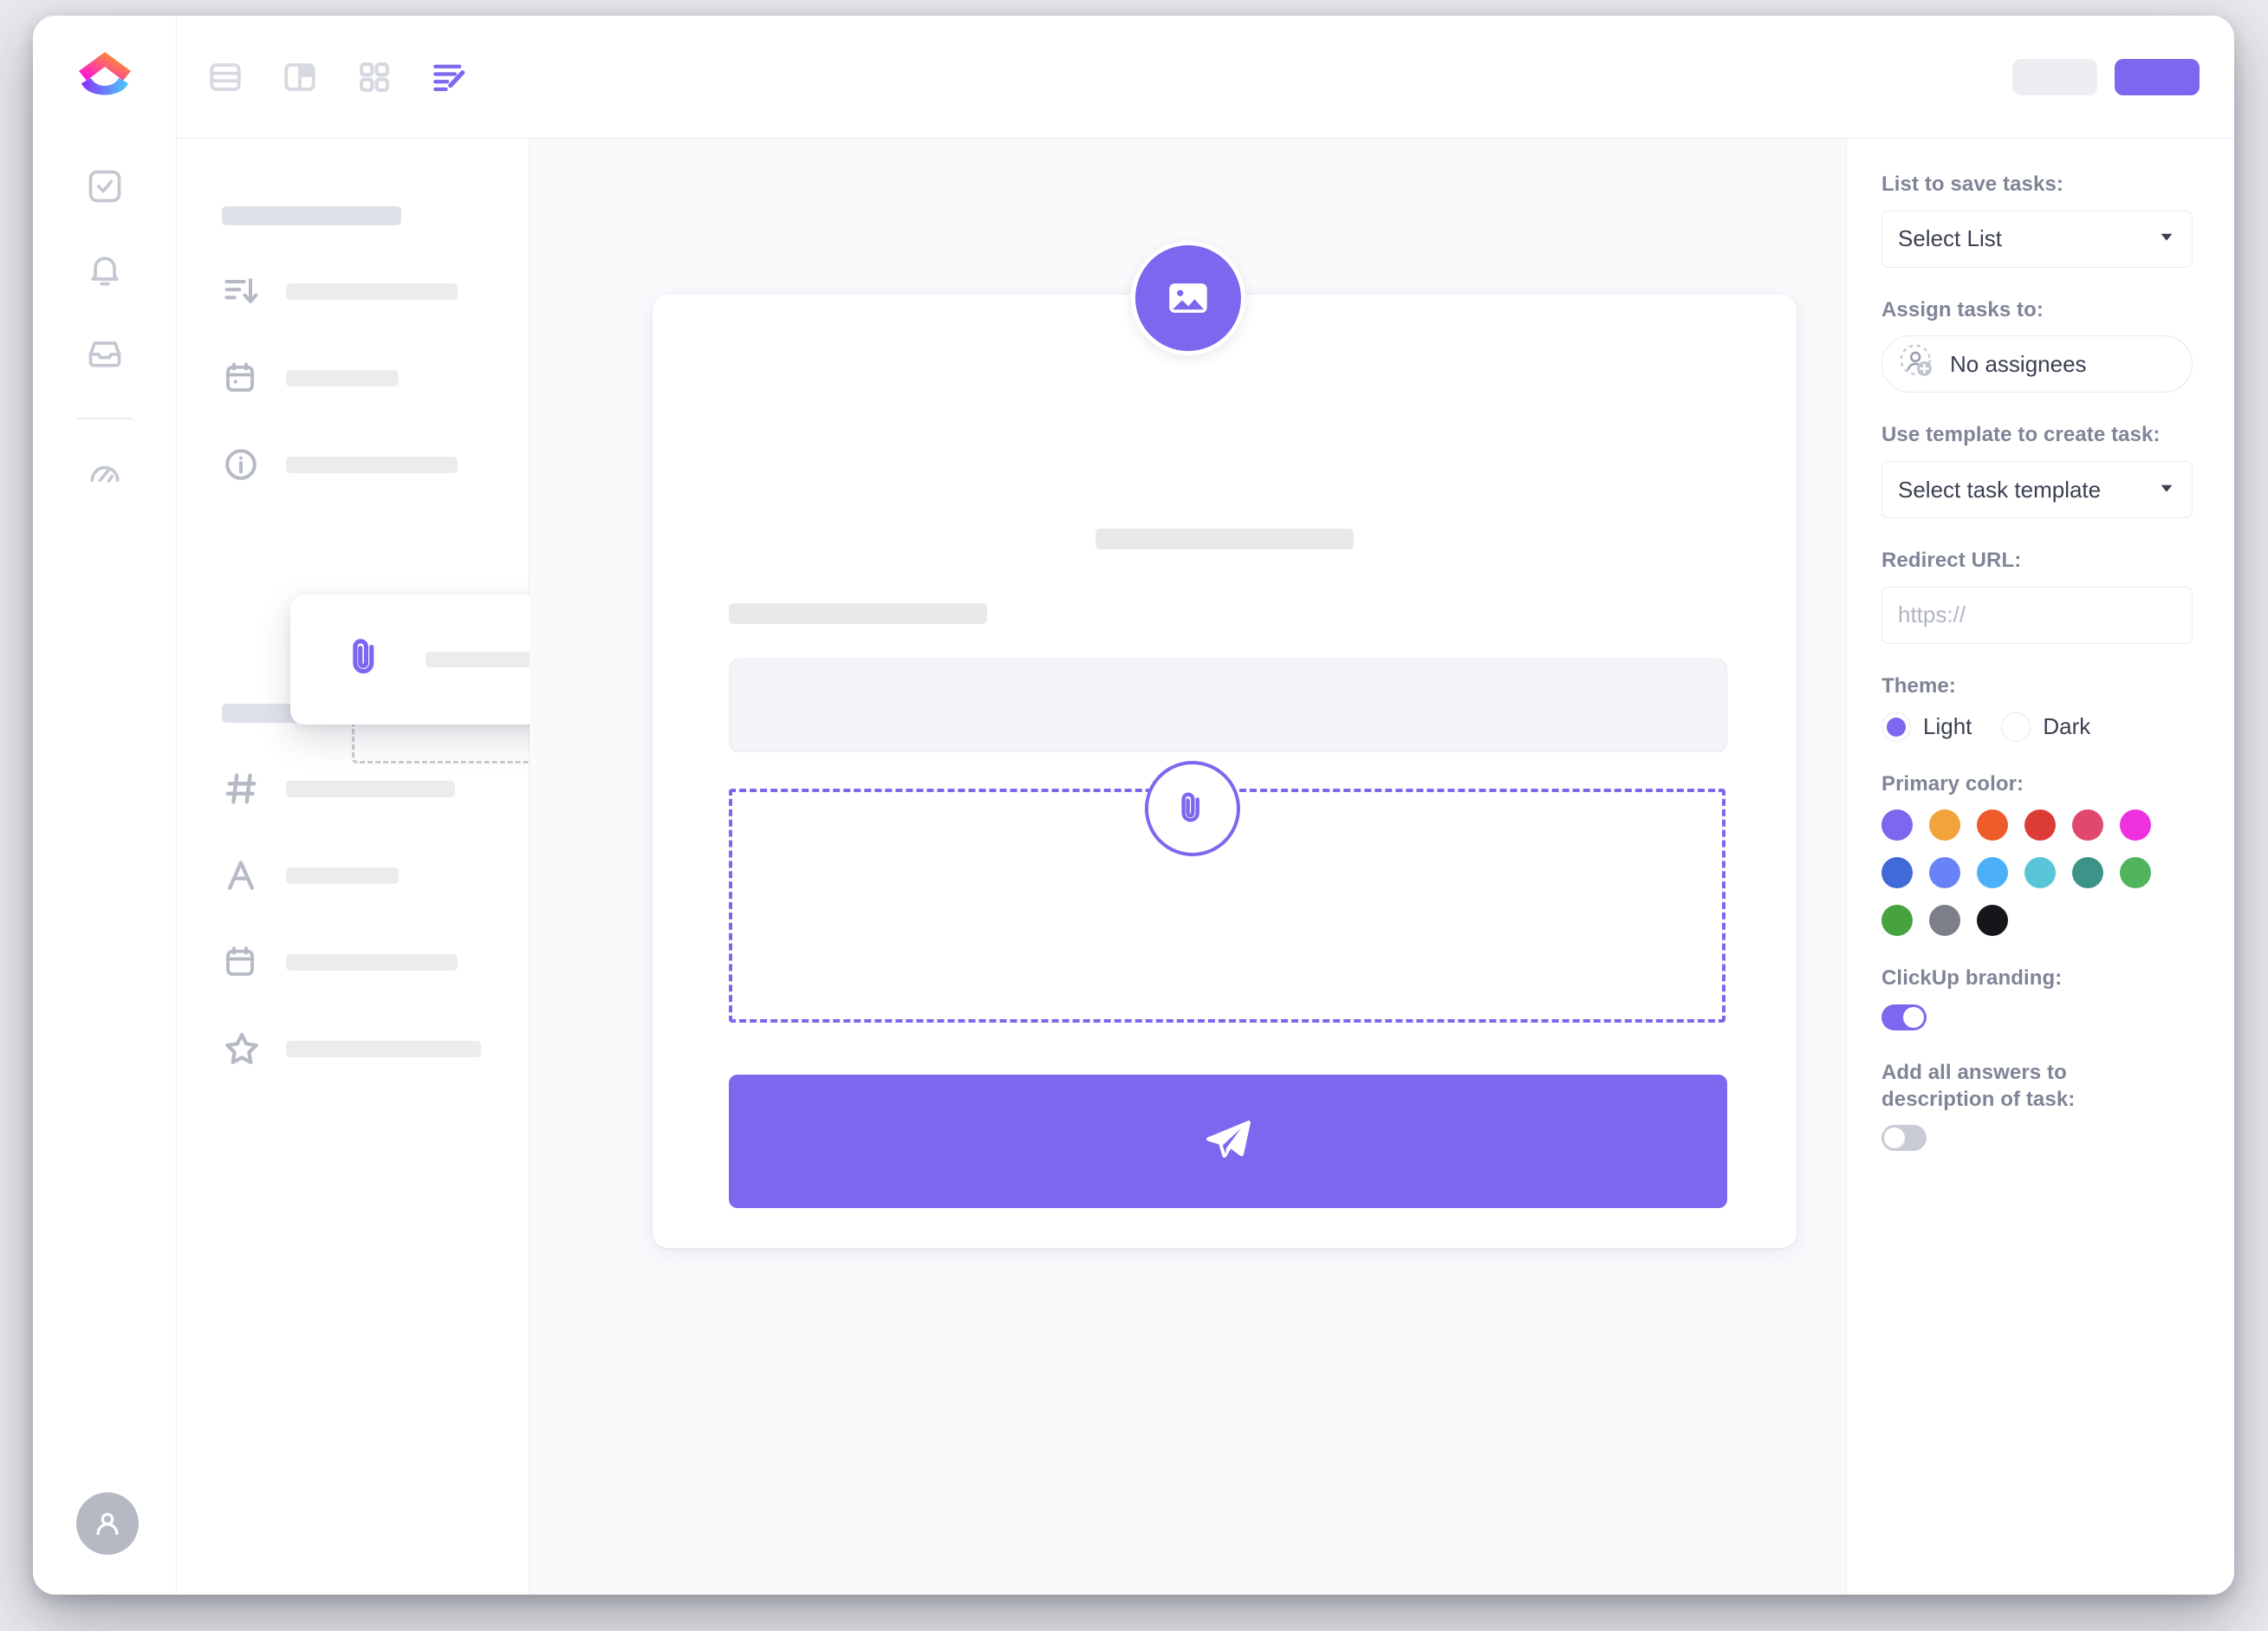  Describe the element at coordinates (105, 76) in the screenshot. I see `clickup-logo-icon` at that location.